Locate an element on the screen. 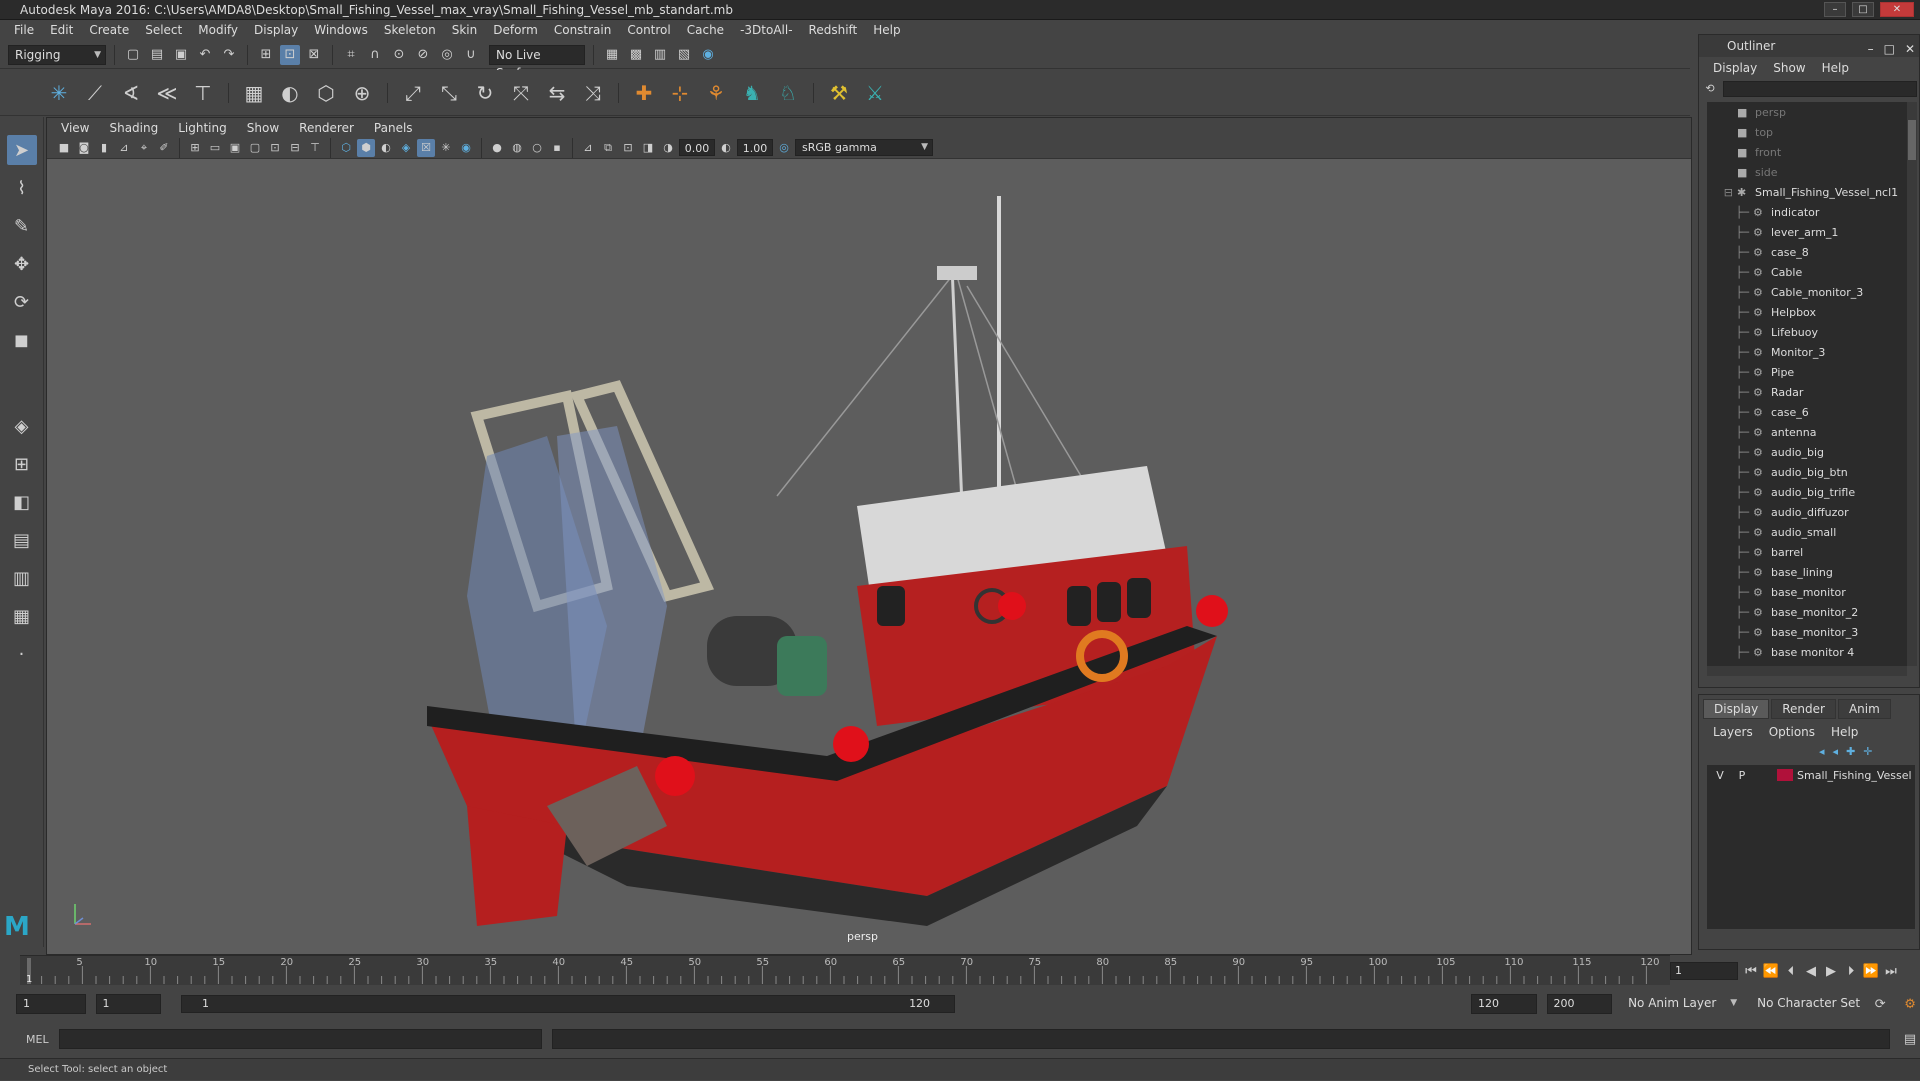 The image size is (1920, 1081). muscle-skin-icon: ♘ is located at coordinates (788, 93).